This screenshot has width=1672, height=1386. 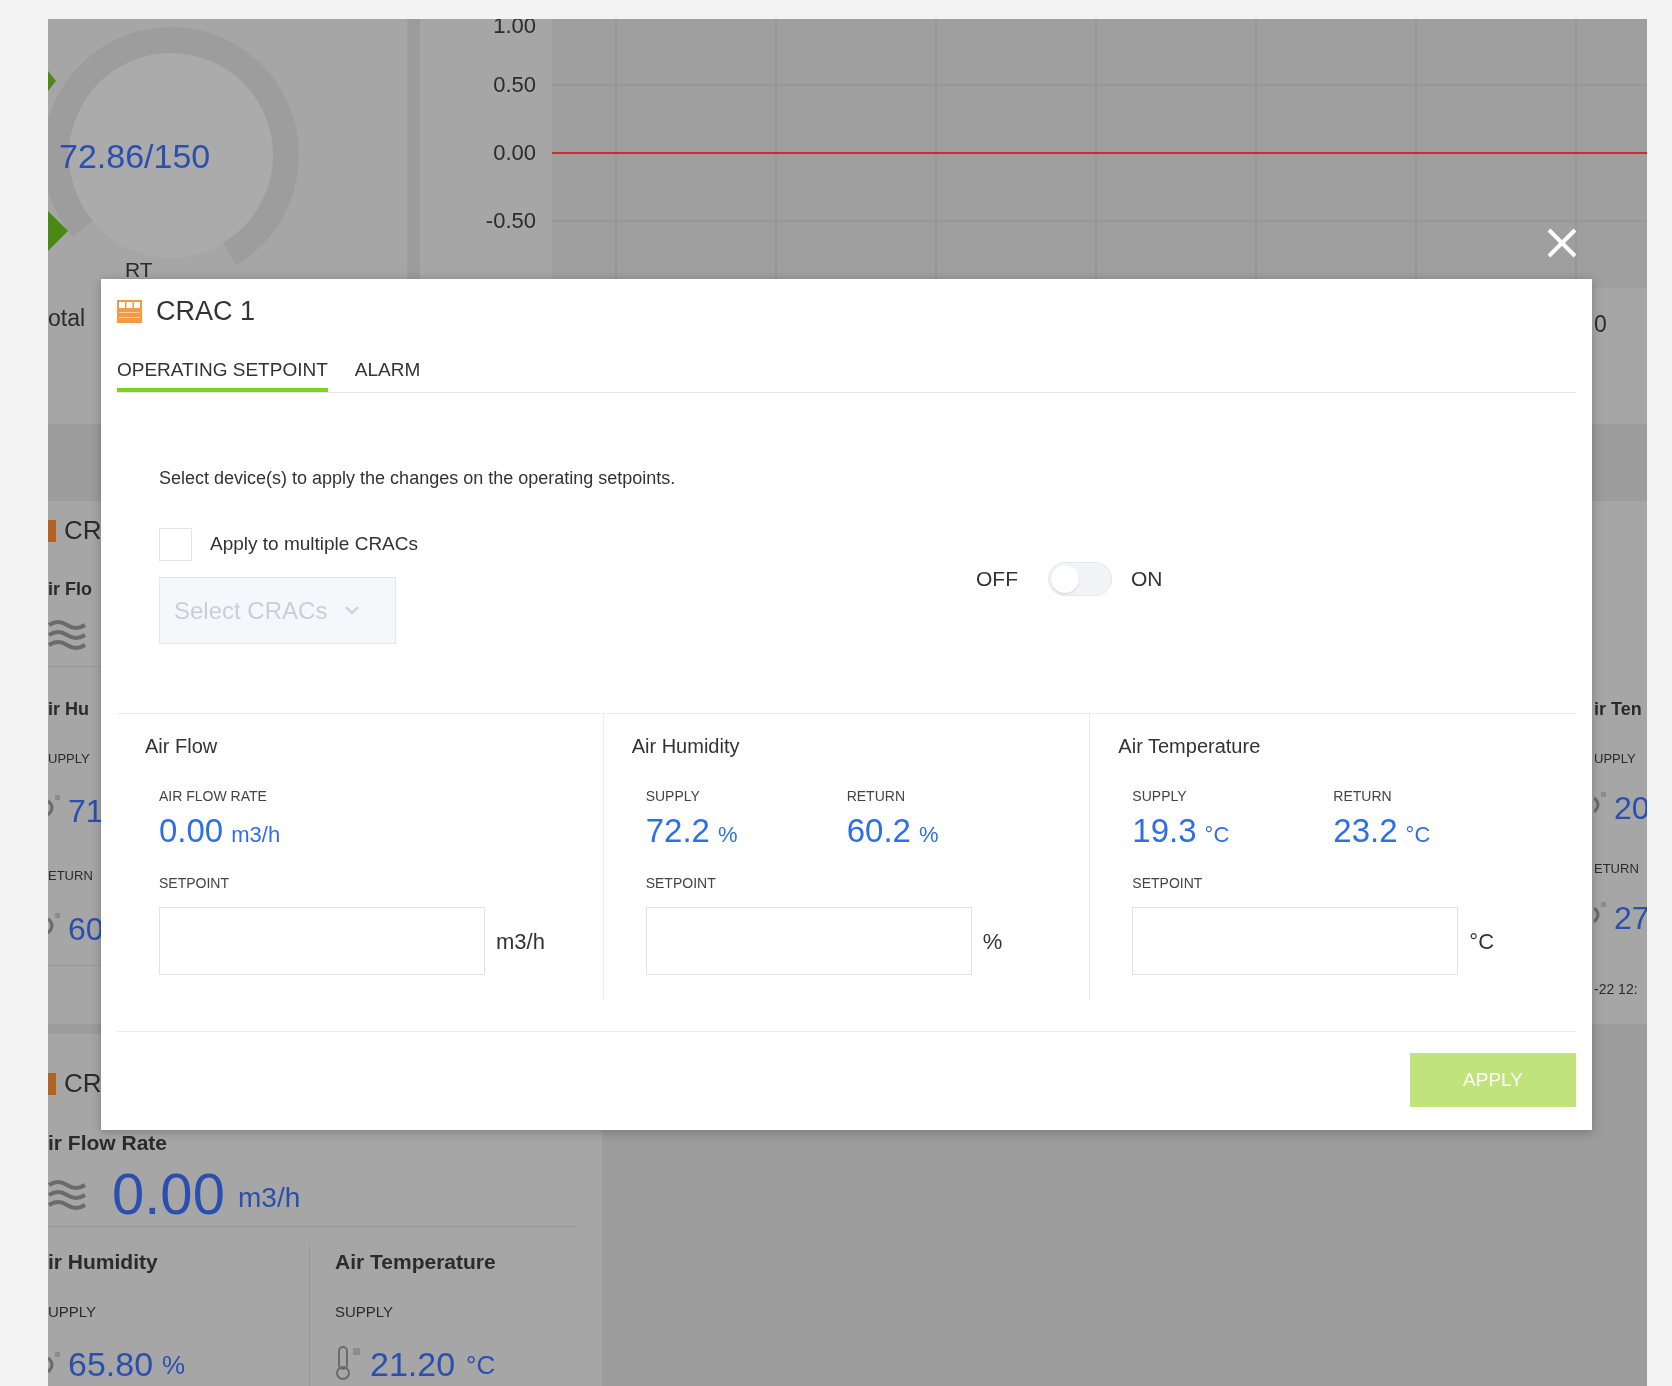 I want to click on reading-value: 23.2, so click(x=1365, y=831).